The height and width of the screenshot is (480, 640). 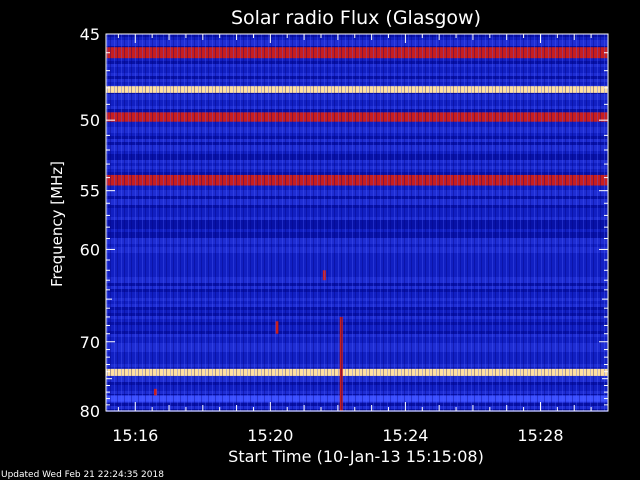 What do you see at coordinates (90, 34) in the screenshot?
I see `y-tick-label: 45` at bounding box center [90, 34].